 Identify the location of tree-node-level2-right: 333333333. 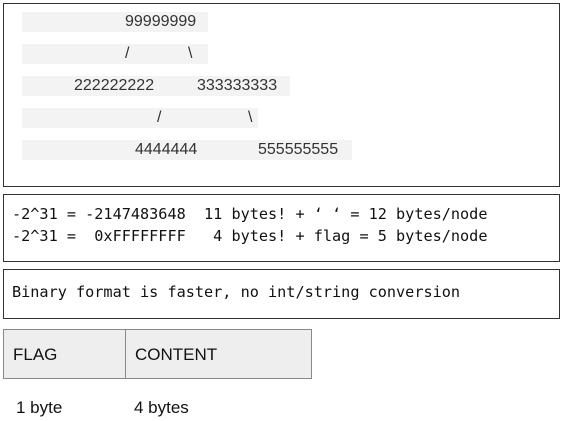
(237, 85).